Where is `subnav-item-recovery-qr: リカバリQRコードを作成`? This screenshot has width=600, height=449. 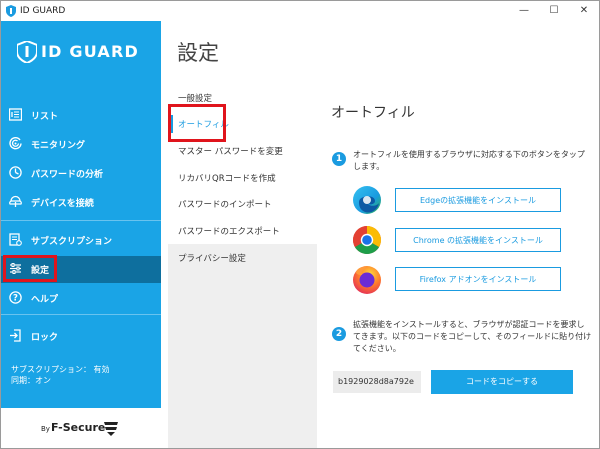 subnav-item-recovery-qr: リカバリQRコードを作成 is located at coordinates (242, 178).